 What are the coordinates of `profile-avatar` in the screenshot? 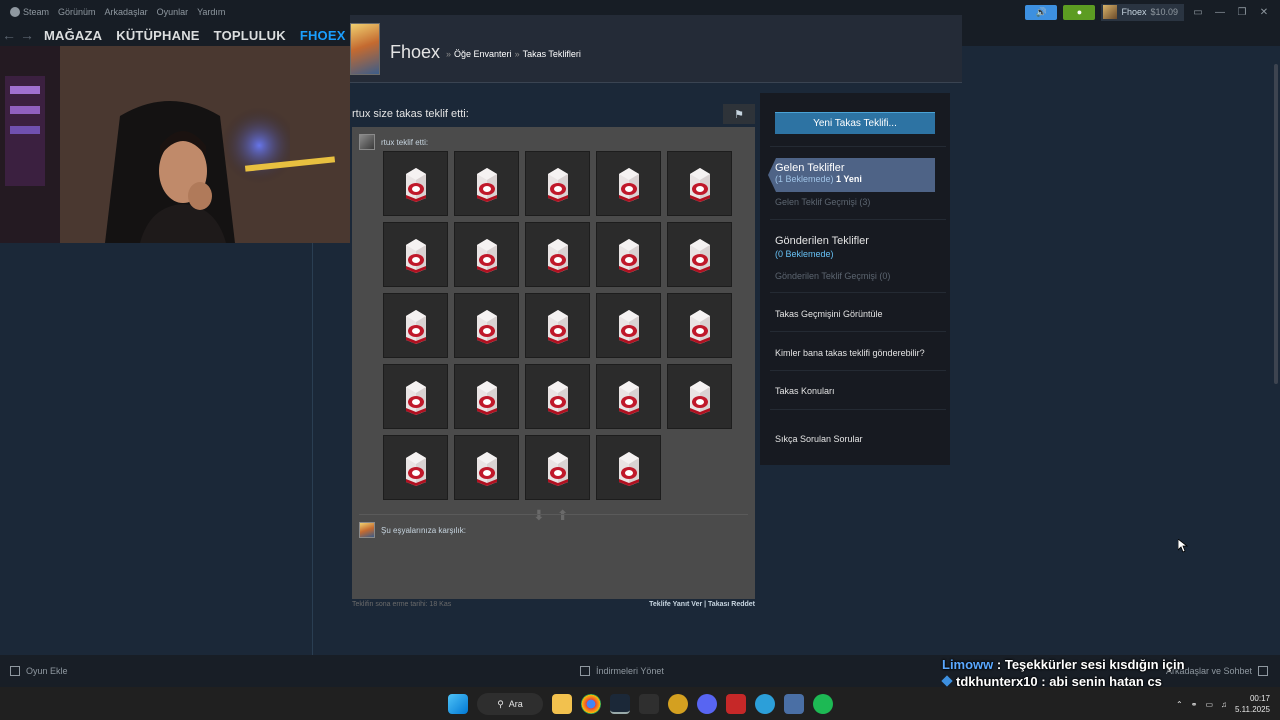 It's located at (365, 49).